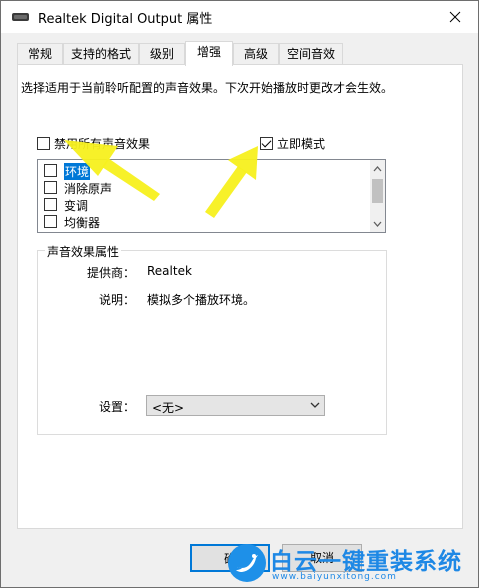  I want to click on watermark-url: www.baiyunxitong.com, so click(334, 577).